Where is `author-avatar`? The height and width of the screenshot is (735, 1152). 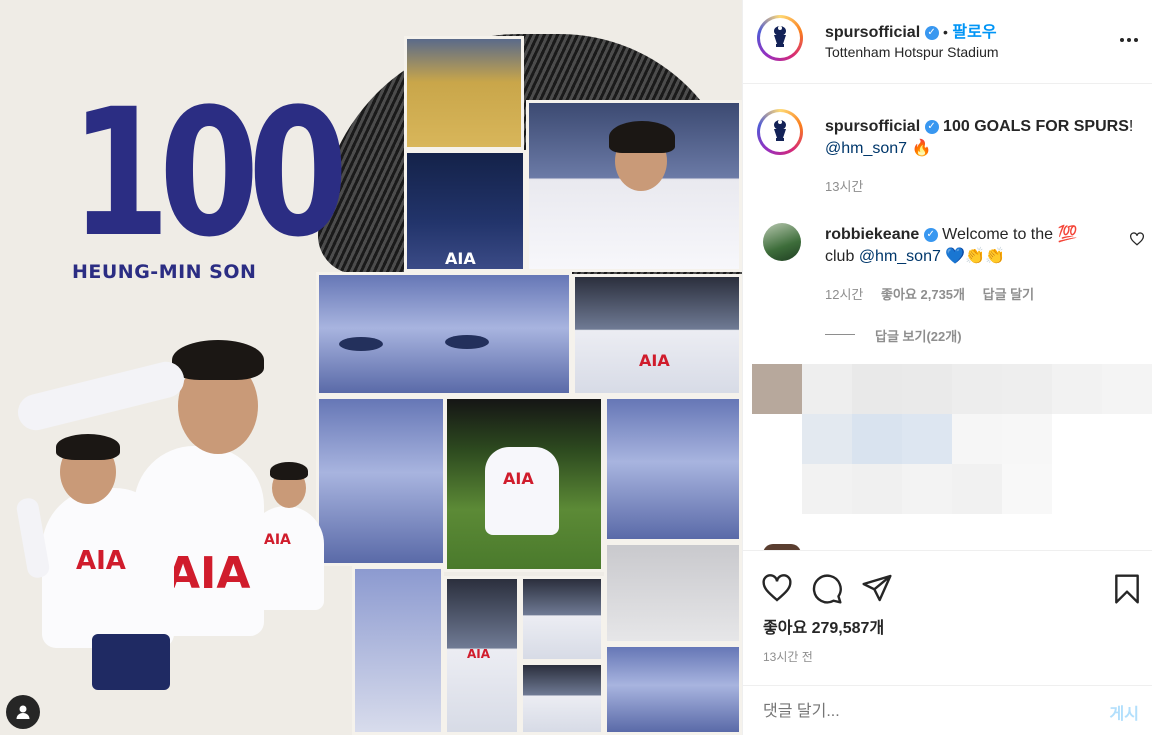 author-avatar is located at coordinates (780, 38).